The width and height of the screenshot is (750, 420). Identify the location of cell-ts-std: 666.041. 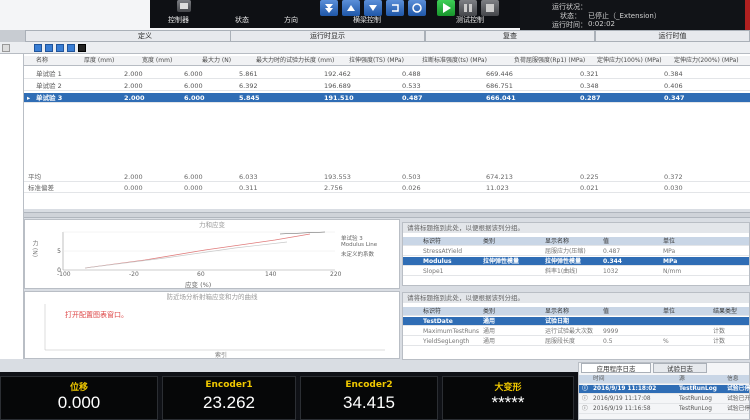
(501, 98).